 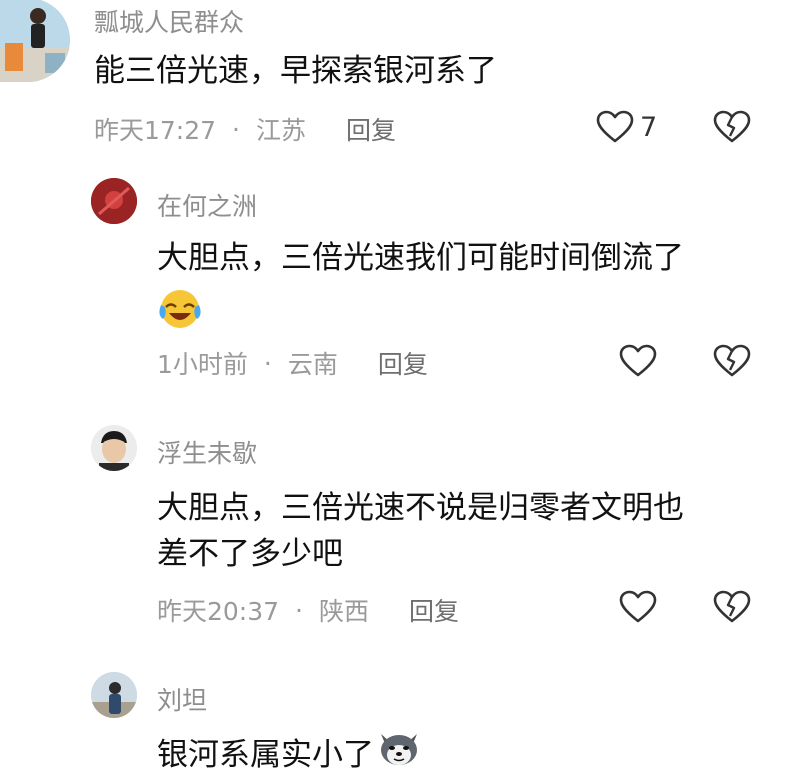 What do you see at coordinates (202, 364) in the screenshot?
I see `timestamp: 1小时前` at bounding box center [202, 364].